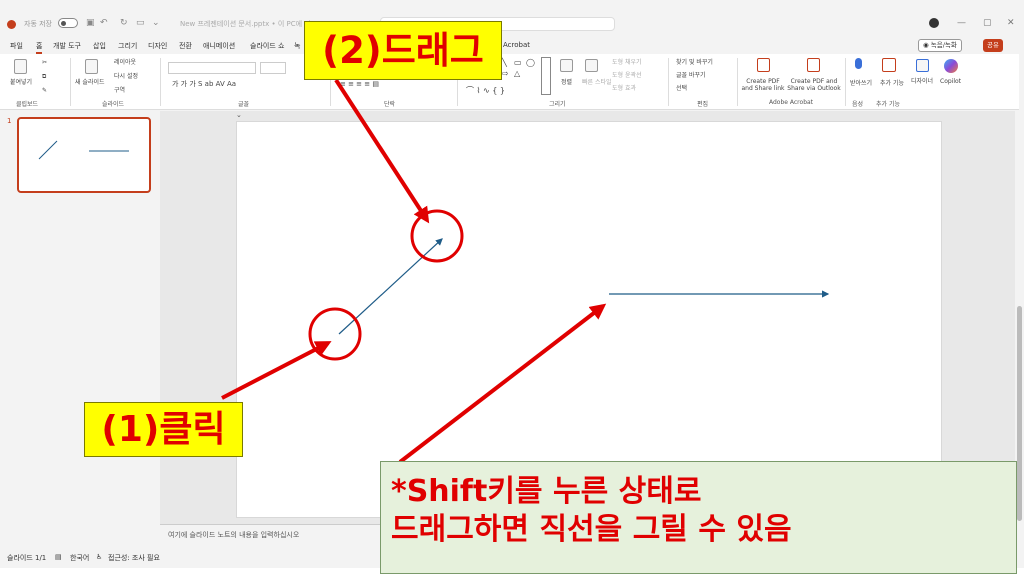 The image size is (1024, 576). I want to click on tab-slideshow: 슬라이드 쇼, so click(267, 46).